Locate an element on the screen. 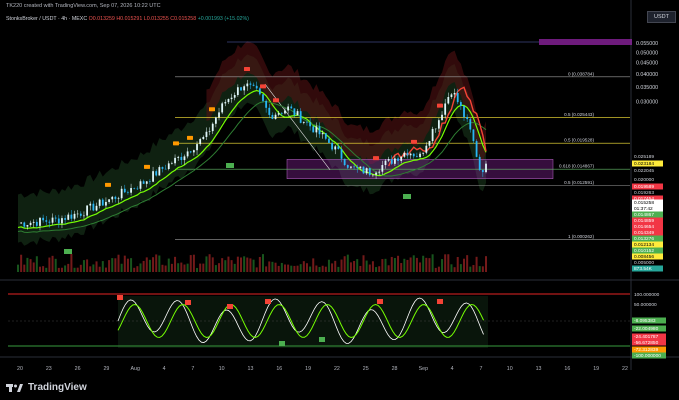 This screenshot has height=400, width=679. currency-button: USDT is located at coordinates (661, 17).